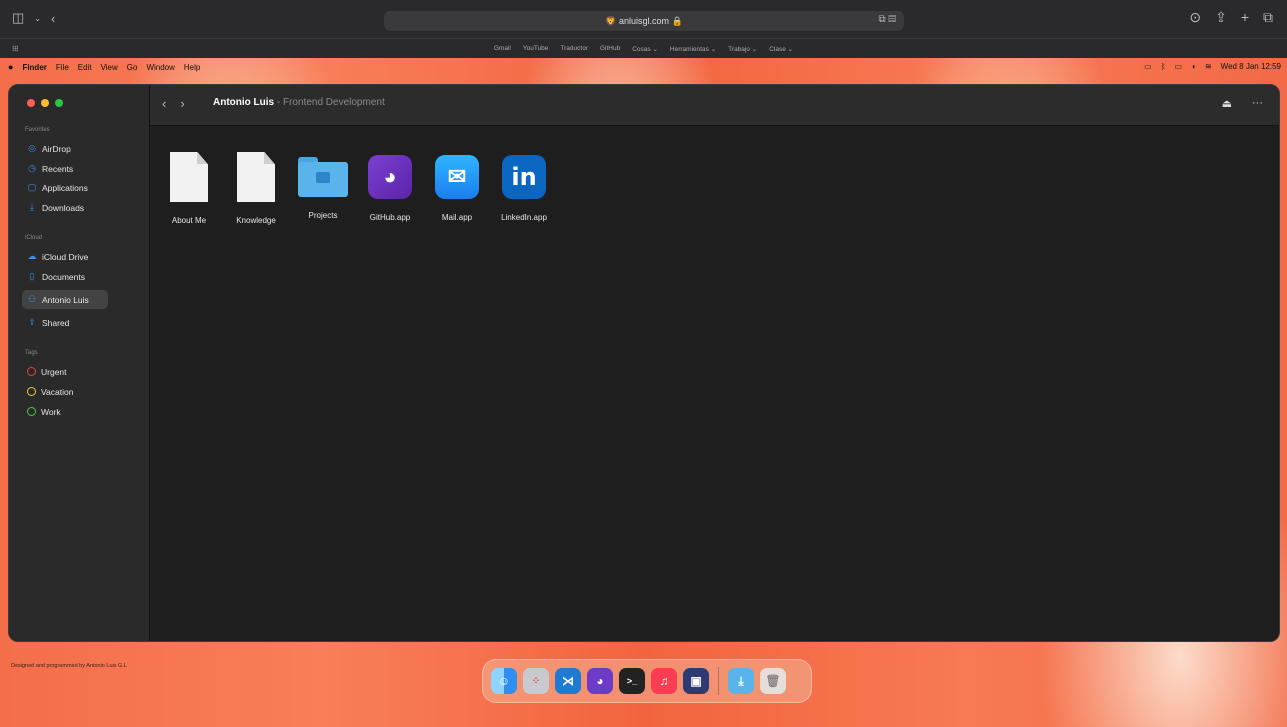  Describe the element at coordinates (132, 67) in the screenshot. I see `menu-go: Go` at that location.